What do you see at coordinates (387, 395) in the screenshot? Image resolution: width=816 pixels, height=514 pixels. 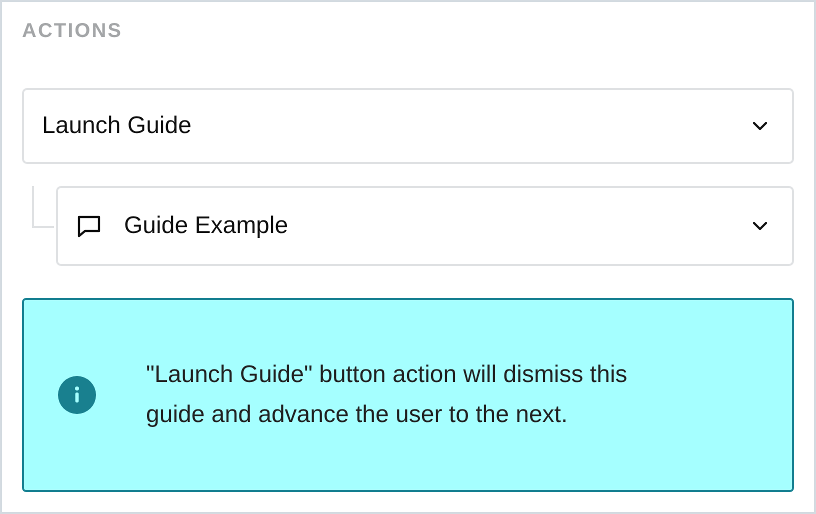 I see `info-message: "Launch Guide" button action will dismiss this guide and advance the user to the next.` at bounding box center [387, 395].